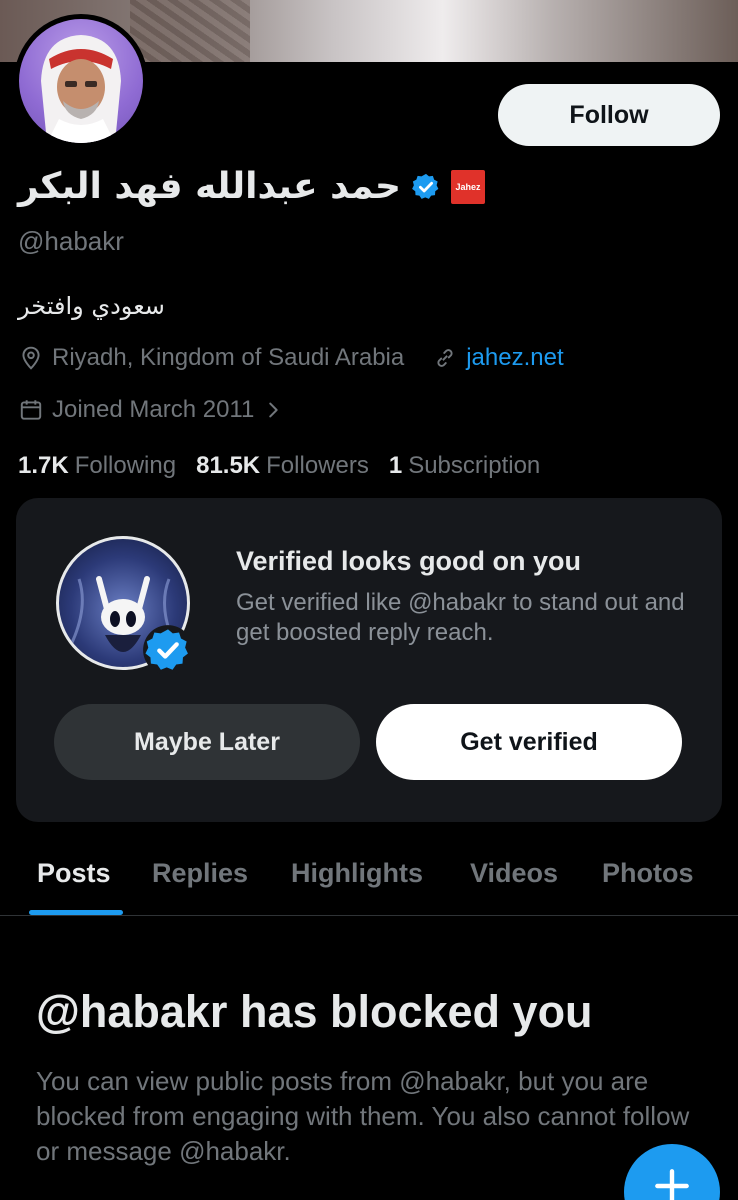 The height and width of the screenshot is (1200, 738). Describe the element at coordinates (97, 466) in the screenshot. I see `following-stat: 1.7K Following` at that location.